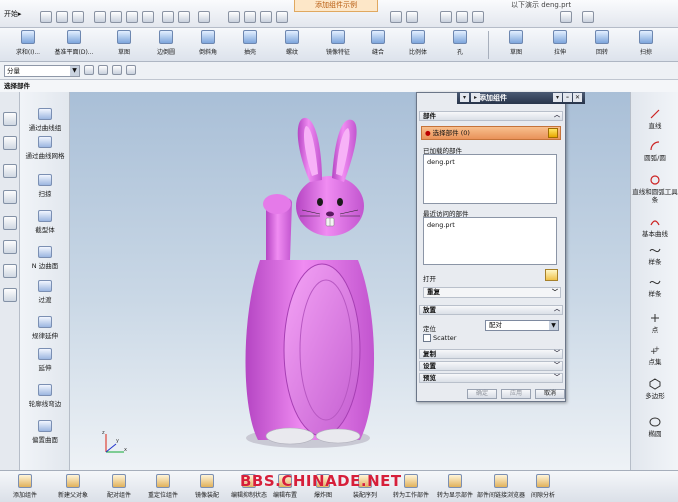 The height and width of the screenshot is (502, 678). Describe the element at coordinates (46, 17) in the screenshot. I see `new-icon` at that location.